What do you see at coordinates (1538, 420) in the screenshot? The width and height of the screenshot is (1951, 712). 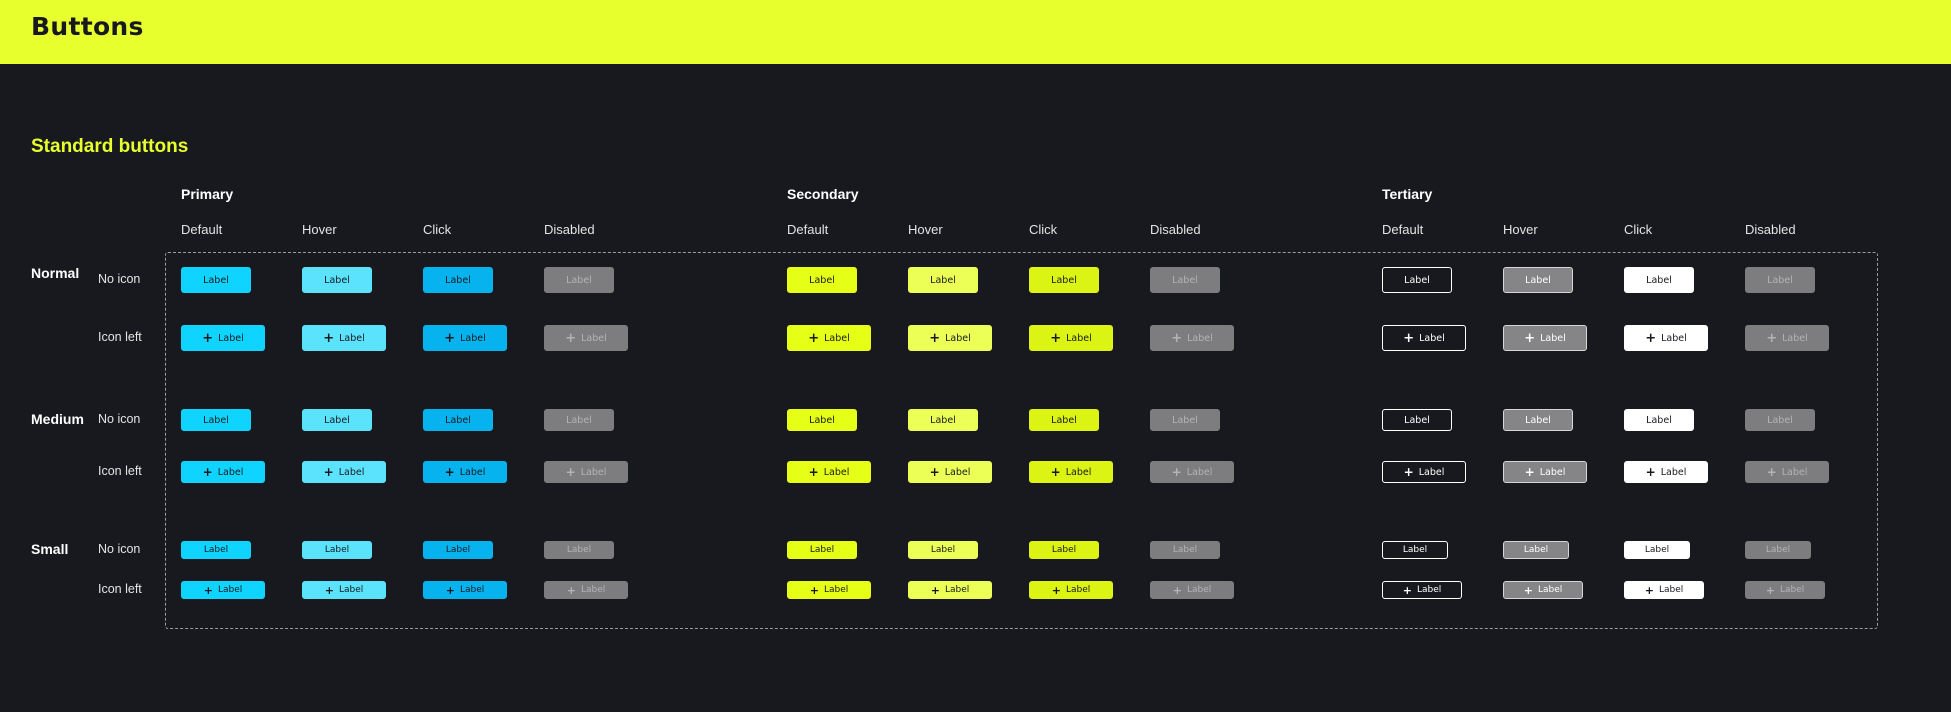 I see `tertiary-hover-medium-no-icon-button: Label` at bounding box center [1538, 420].